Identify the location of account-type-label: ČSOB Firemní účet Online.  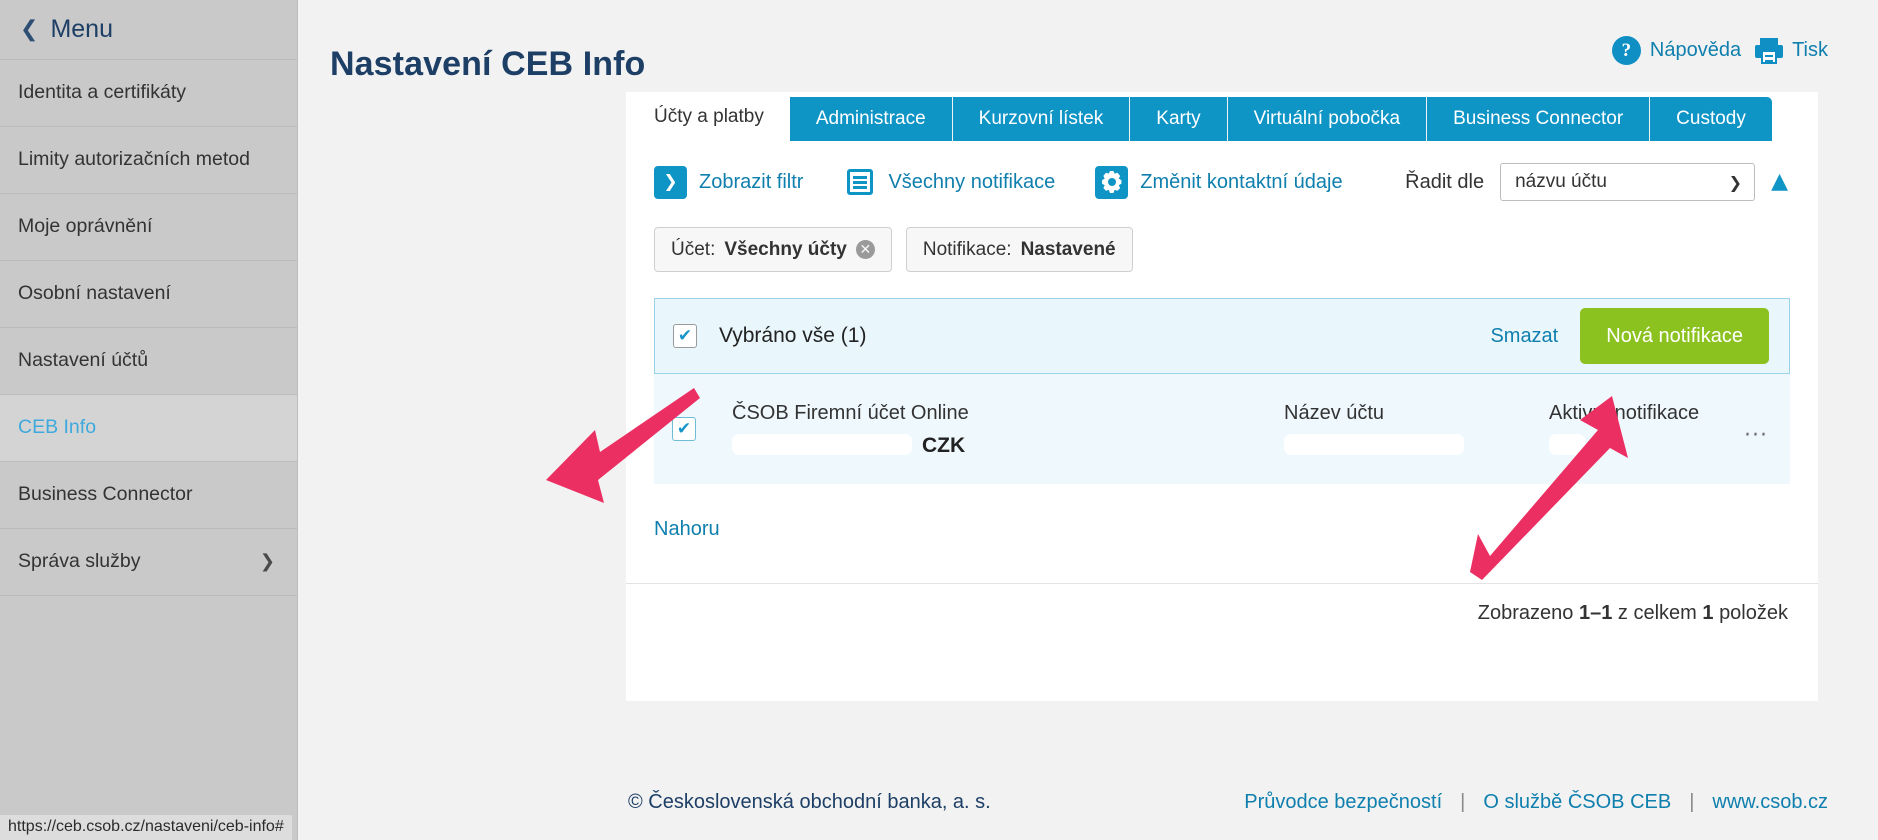
(850, 413).